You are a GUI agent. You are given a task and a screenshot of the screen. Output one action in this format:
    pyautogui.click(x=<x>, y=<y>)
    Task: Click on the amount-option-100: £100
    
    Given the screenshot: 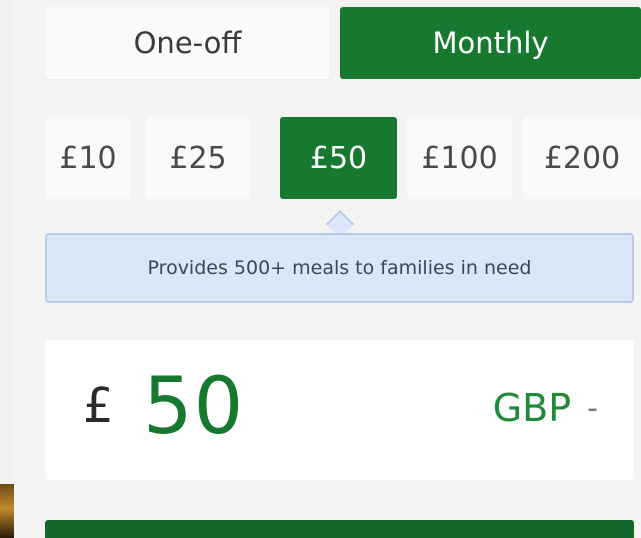 What is the action you would take?
    pyautogui.click(x=459, y=158)
    